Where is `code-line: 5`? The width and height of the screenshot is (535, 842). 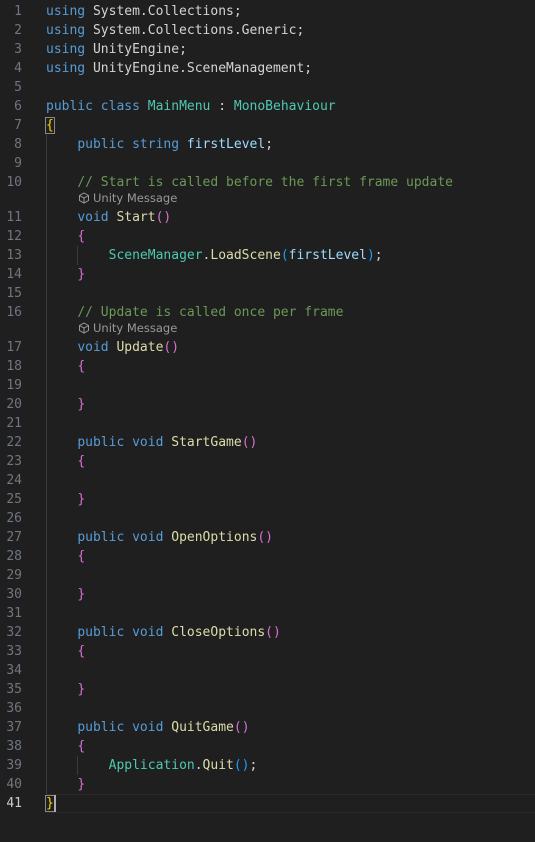
code-line: 5 is located at coordinates (267, 87).